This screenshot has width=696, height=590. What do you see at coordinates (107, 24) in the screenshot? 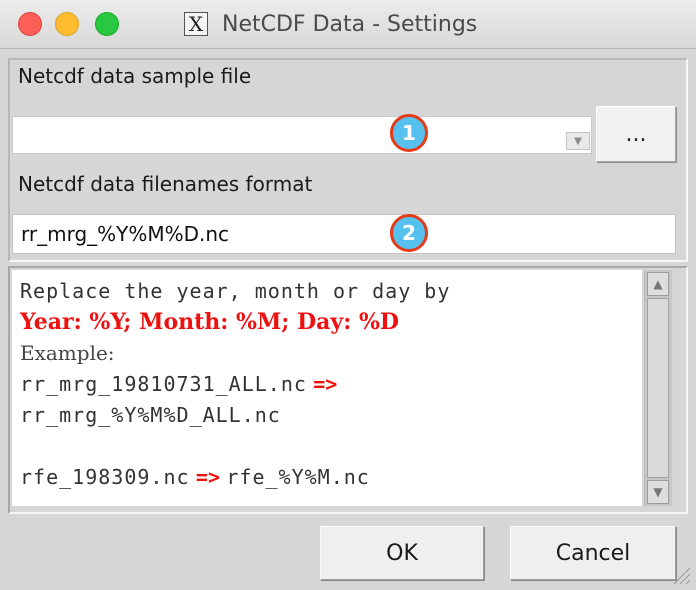
I see `maximize-window-button` at bounding box center [107, 24].